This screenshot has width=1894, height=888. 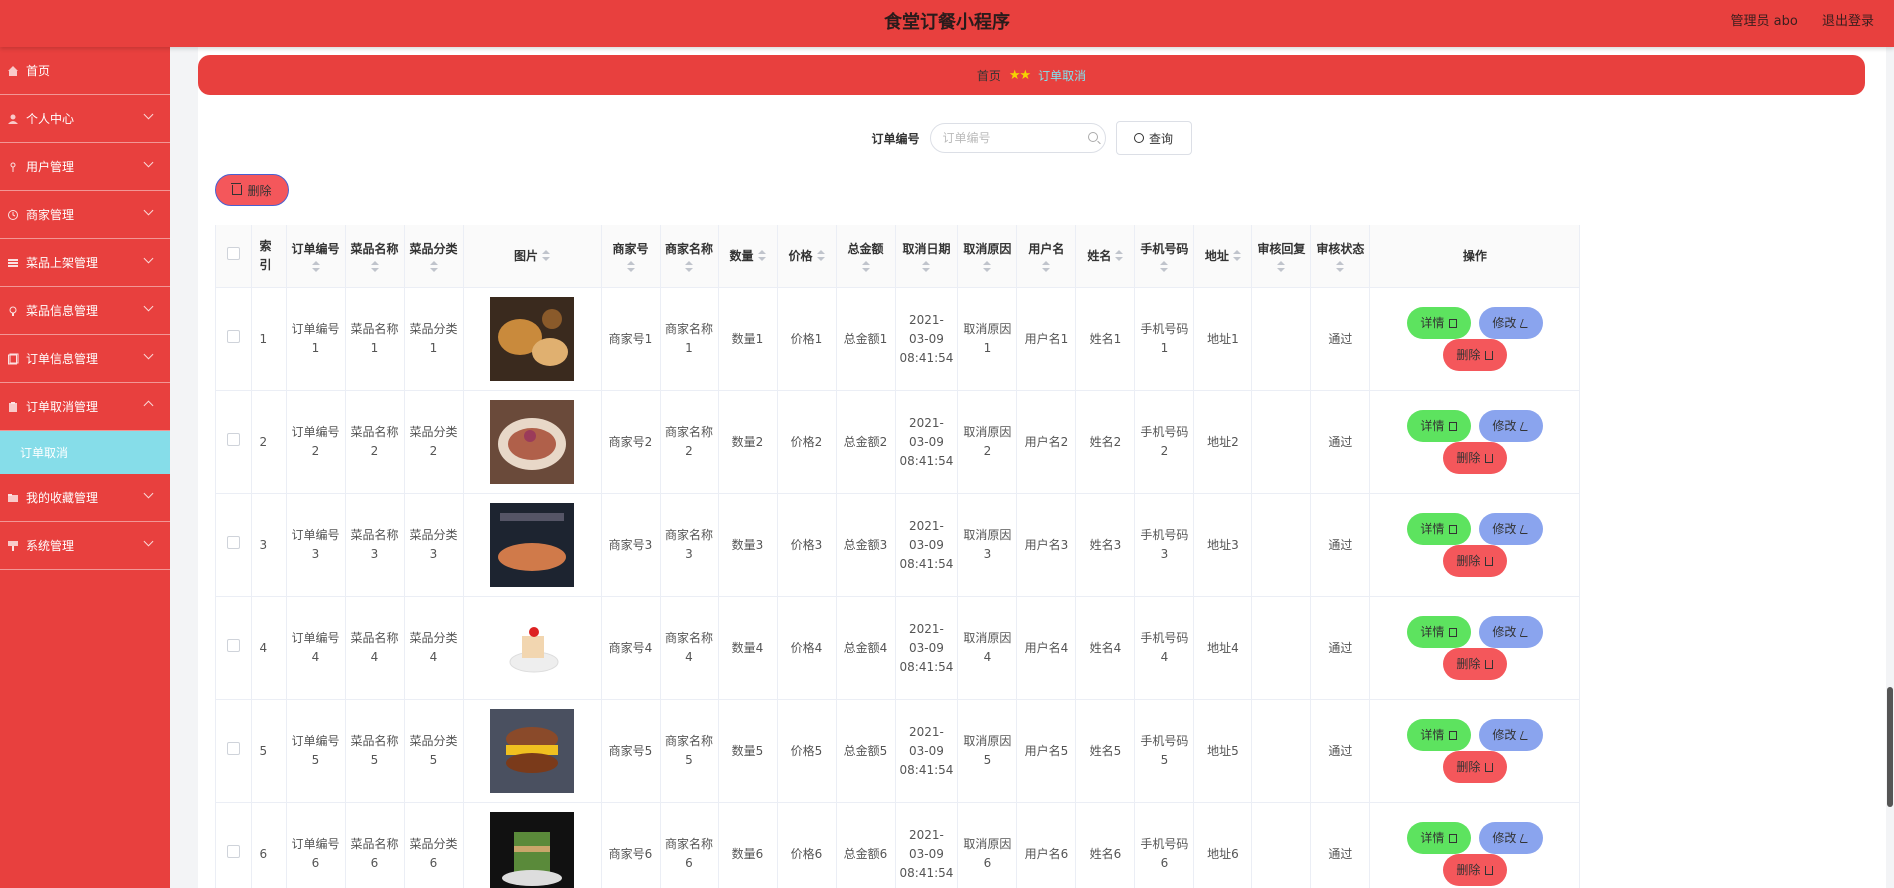 I want to click on cell-username: 用户名5, so click(x=1046, y=751).